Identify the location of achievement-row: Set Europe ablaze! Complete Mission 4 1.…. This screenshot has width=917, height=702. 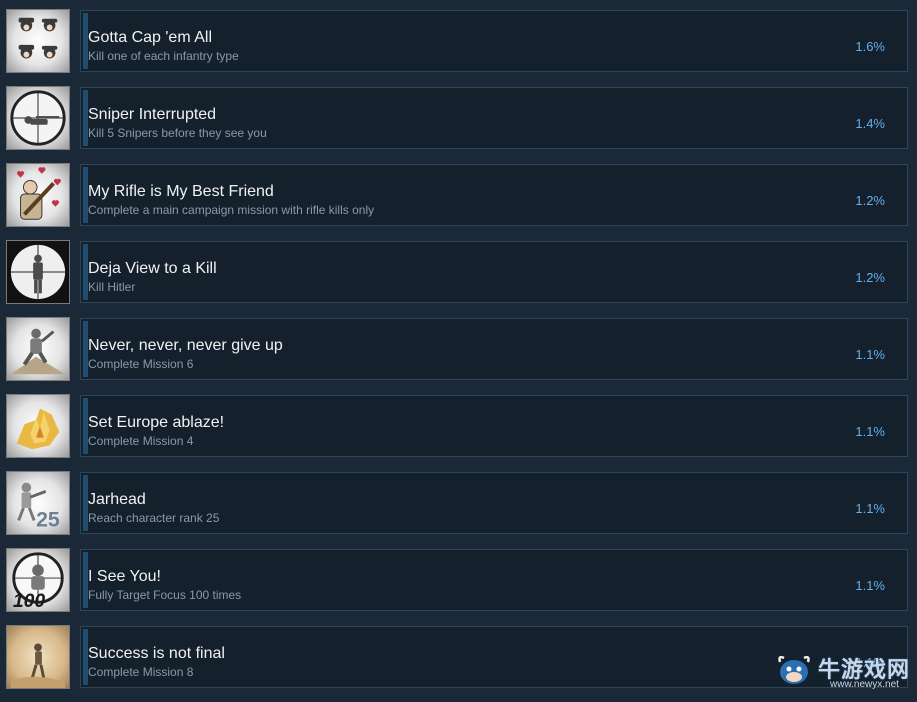
(458, 432).